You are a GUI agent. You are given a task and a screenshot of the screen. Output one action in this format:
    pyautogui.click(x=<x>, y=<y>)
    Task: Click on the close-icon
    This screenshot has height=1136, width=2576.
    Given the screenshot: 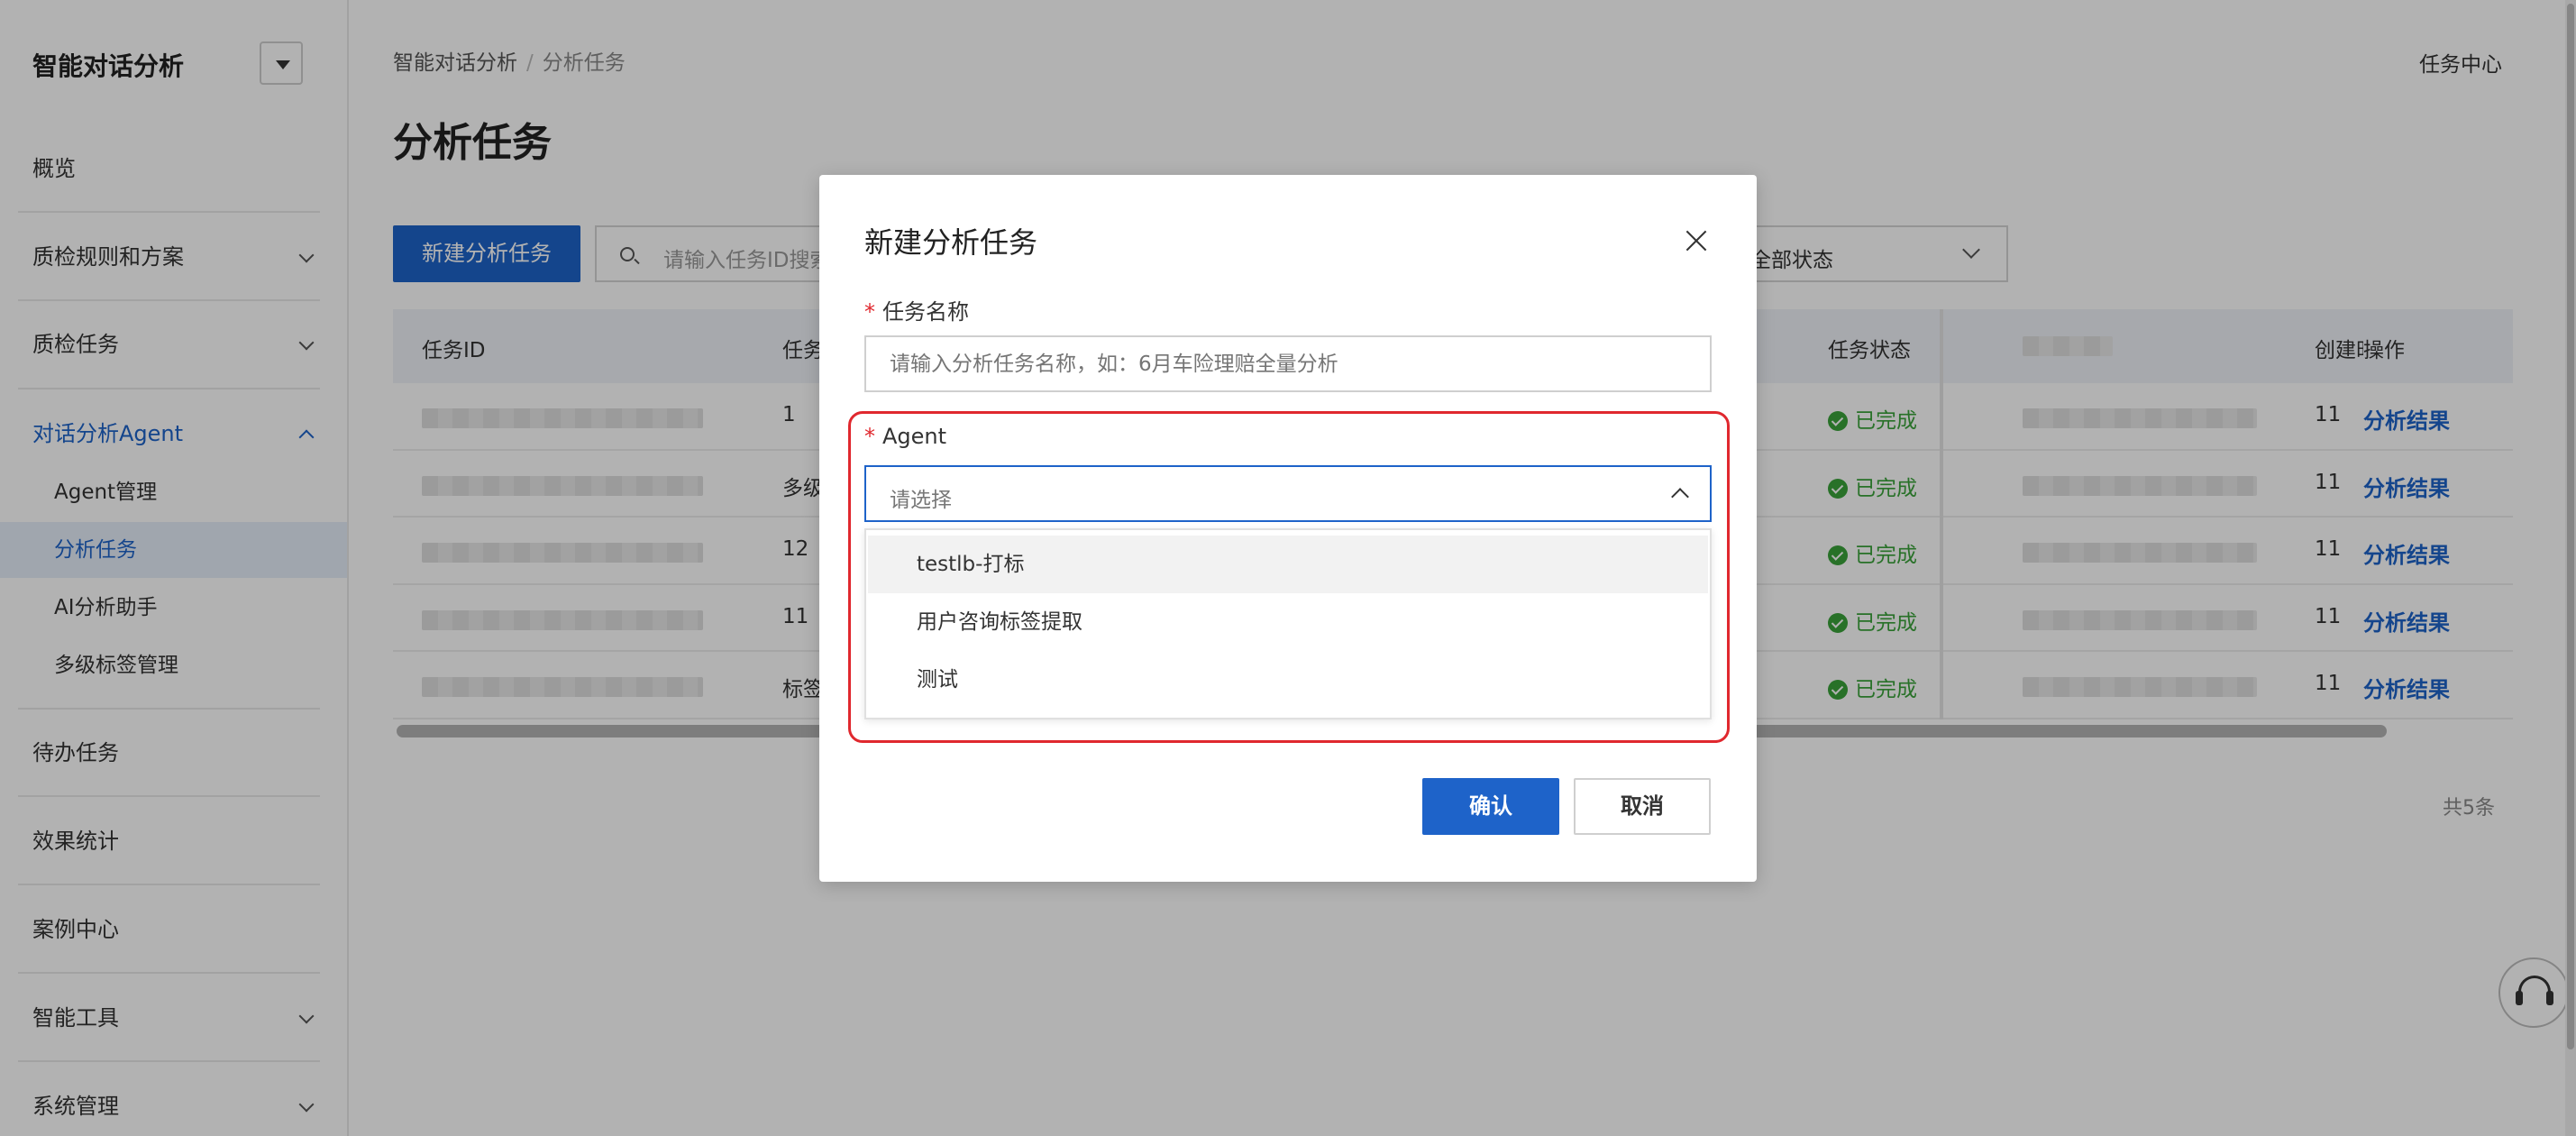 What is the action you would take?
    pyautogui.click(x=1696, y=240)
    